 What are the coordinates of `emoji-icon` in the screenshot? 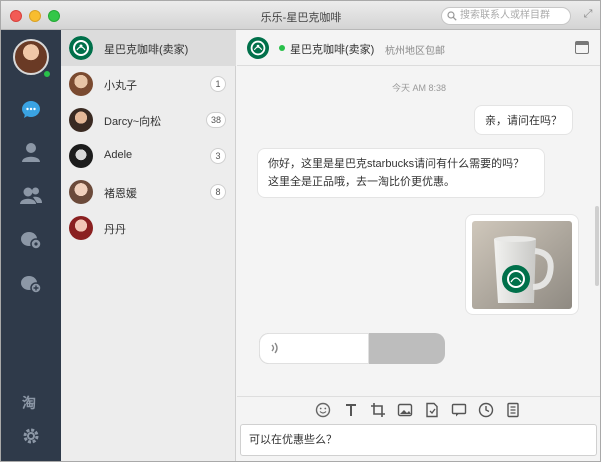 It's located at (323, 410).